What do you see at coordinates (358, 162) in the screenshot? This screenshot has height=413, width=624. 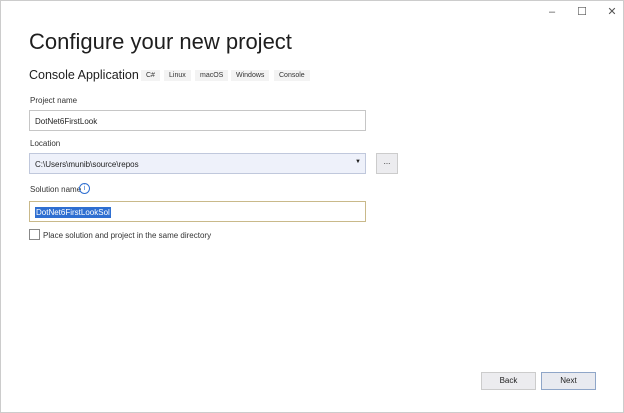 I see `chevron-down-icon: ▼` at bounding box center [358, 162].